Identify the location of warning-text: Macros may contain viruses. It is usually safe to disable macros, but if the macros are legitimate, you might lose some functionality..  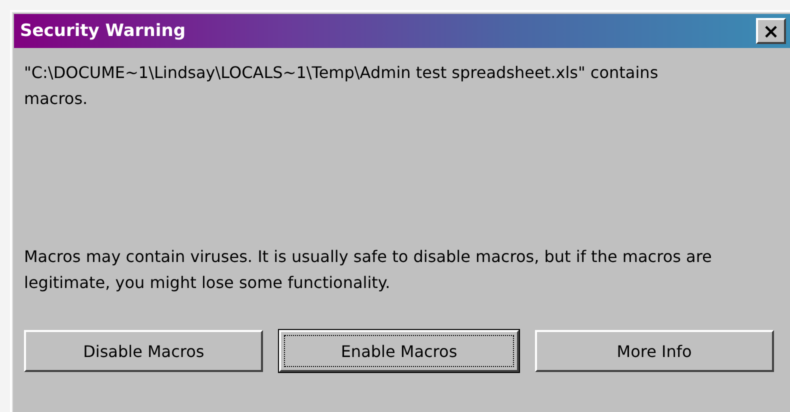
(368, 270).